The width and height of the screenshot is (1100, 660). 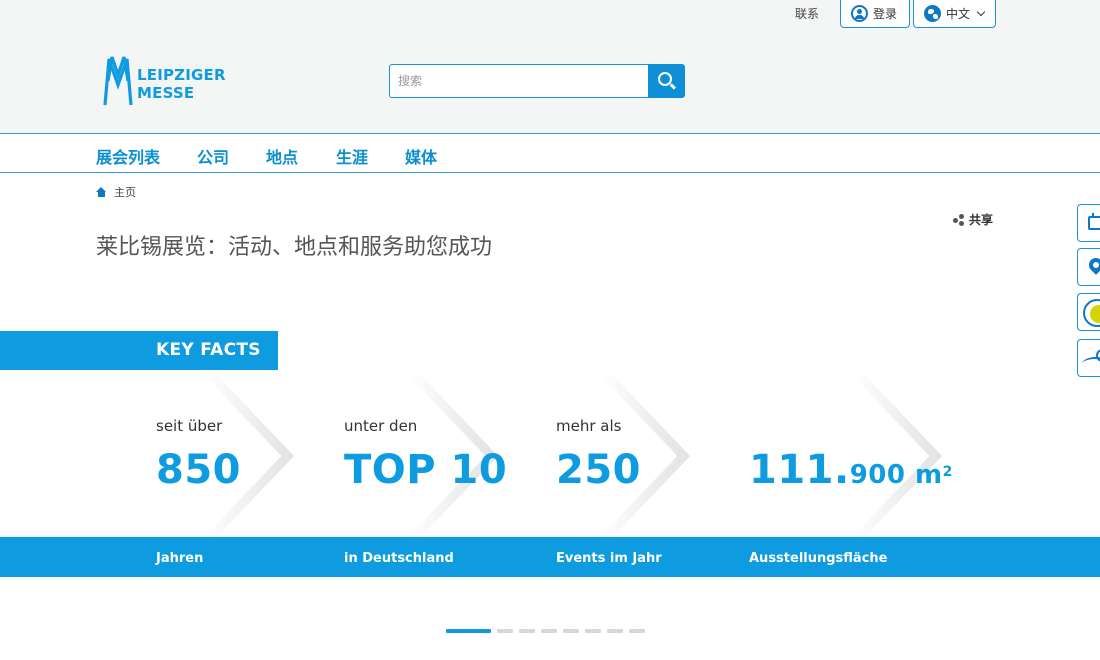 What do you see at coordinates (550, 154) in the screenshot?
I see `main-nav: 展会列表 公司 地点 生涯 媒体` at bounding box center [550, 154].